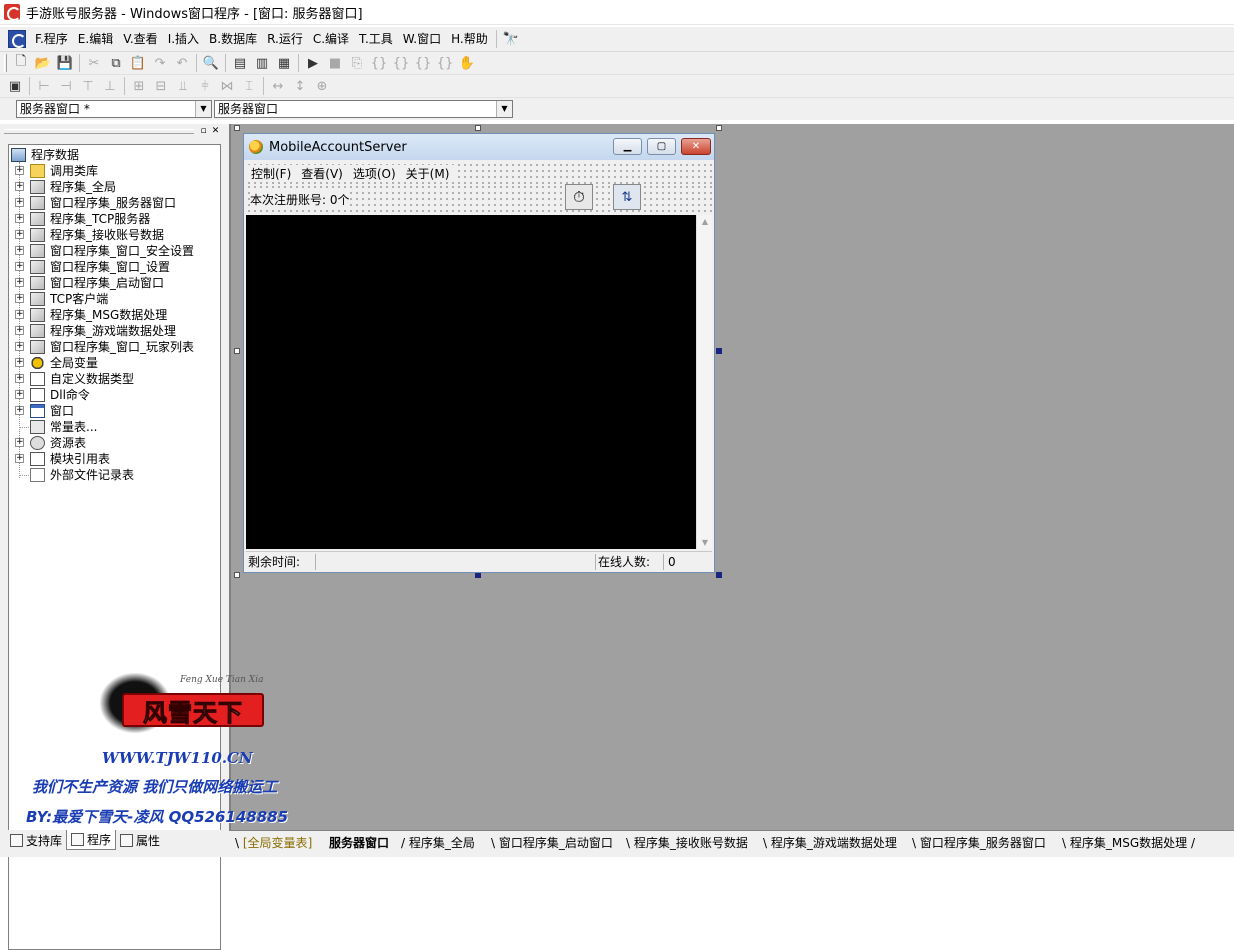  Describe the element at coordinates (438, 843) in the screenshot. I see `tab-global-assembly: / 程序集_全局` at that location.